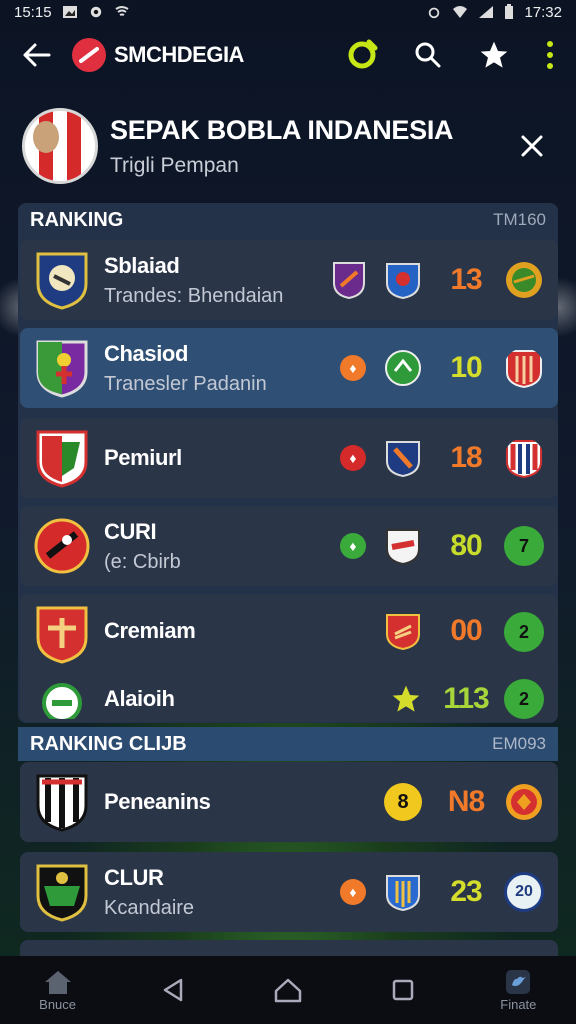  Describe the element at coordinates (466, 891) in the screenshot. I see `club-score: 23` at that location.